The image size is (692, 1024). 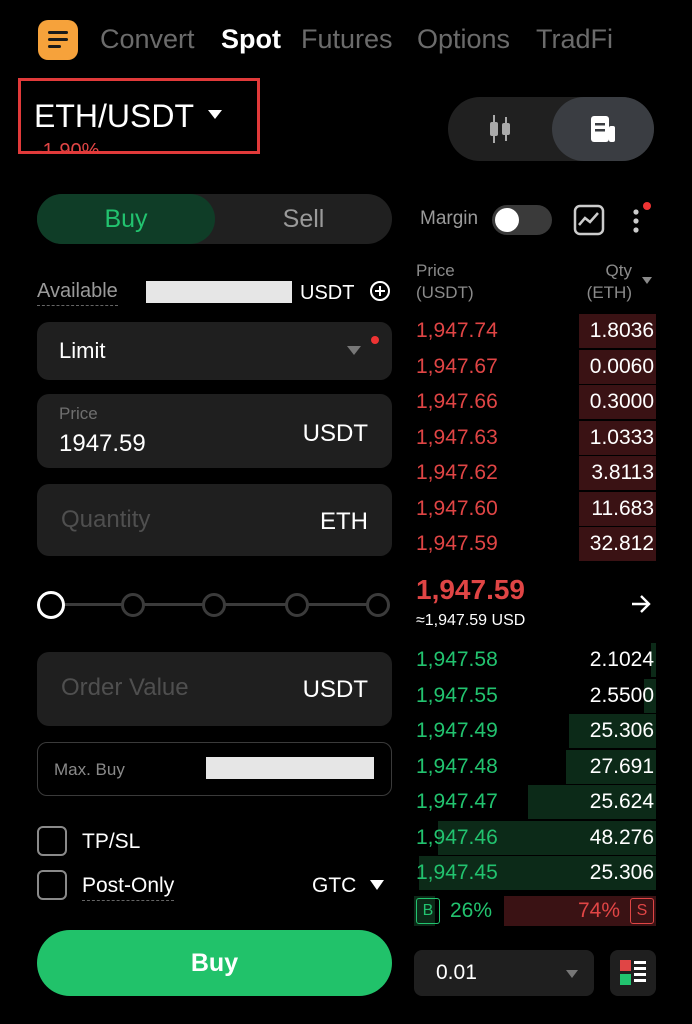 What do you see at coordinates (457, 730) in the screenshot?
I see `bid-price: 1,947.49` at bounding box center [457, 730].